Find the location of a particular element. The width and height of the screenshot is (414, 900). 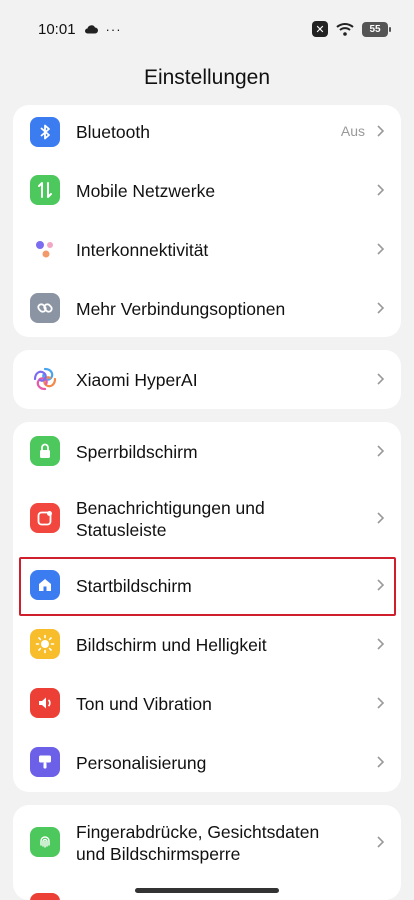

settings-item-display-brightness: Bildschirm und Helligkeit is located at coordinates (207, 644).